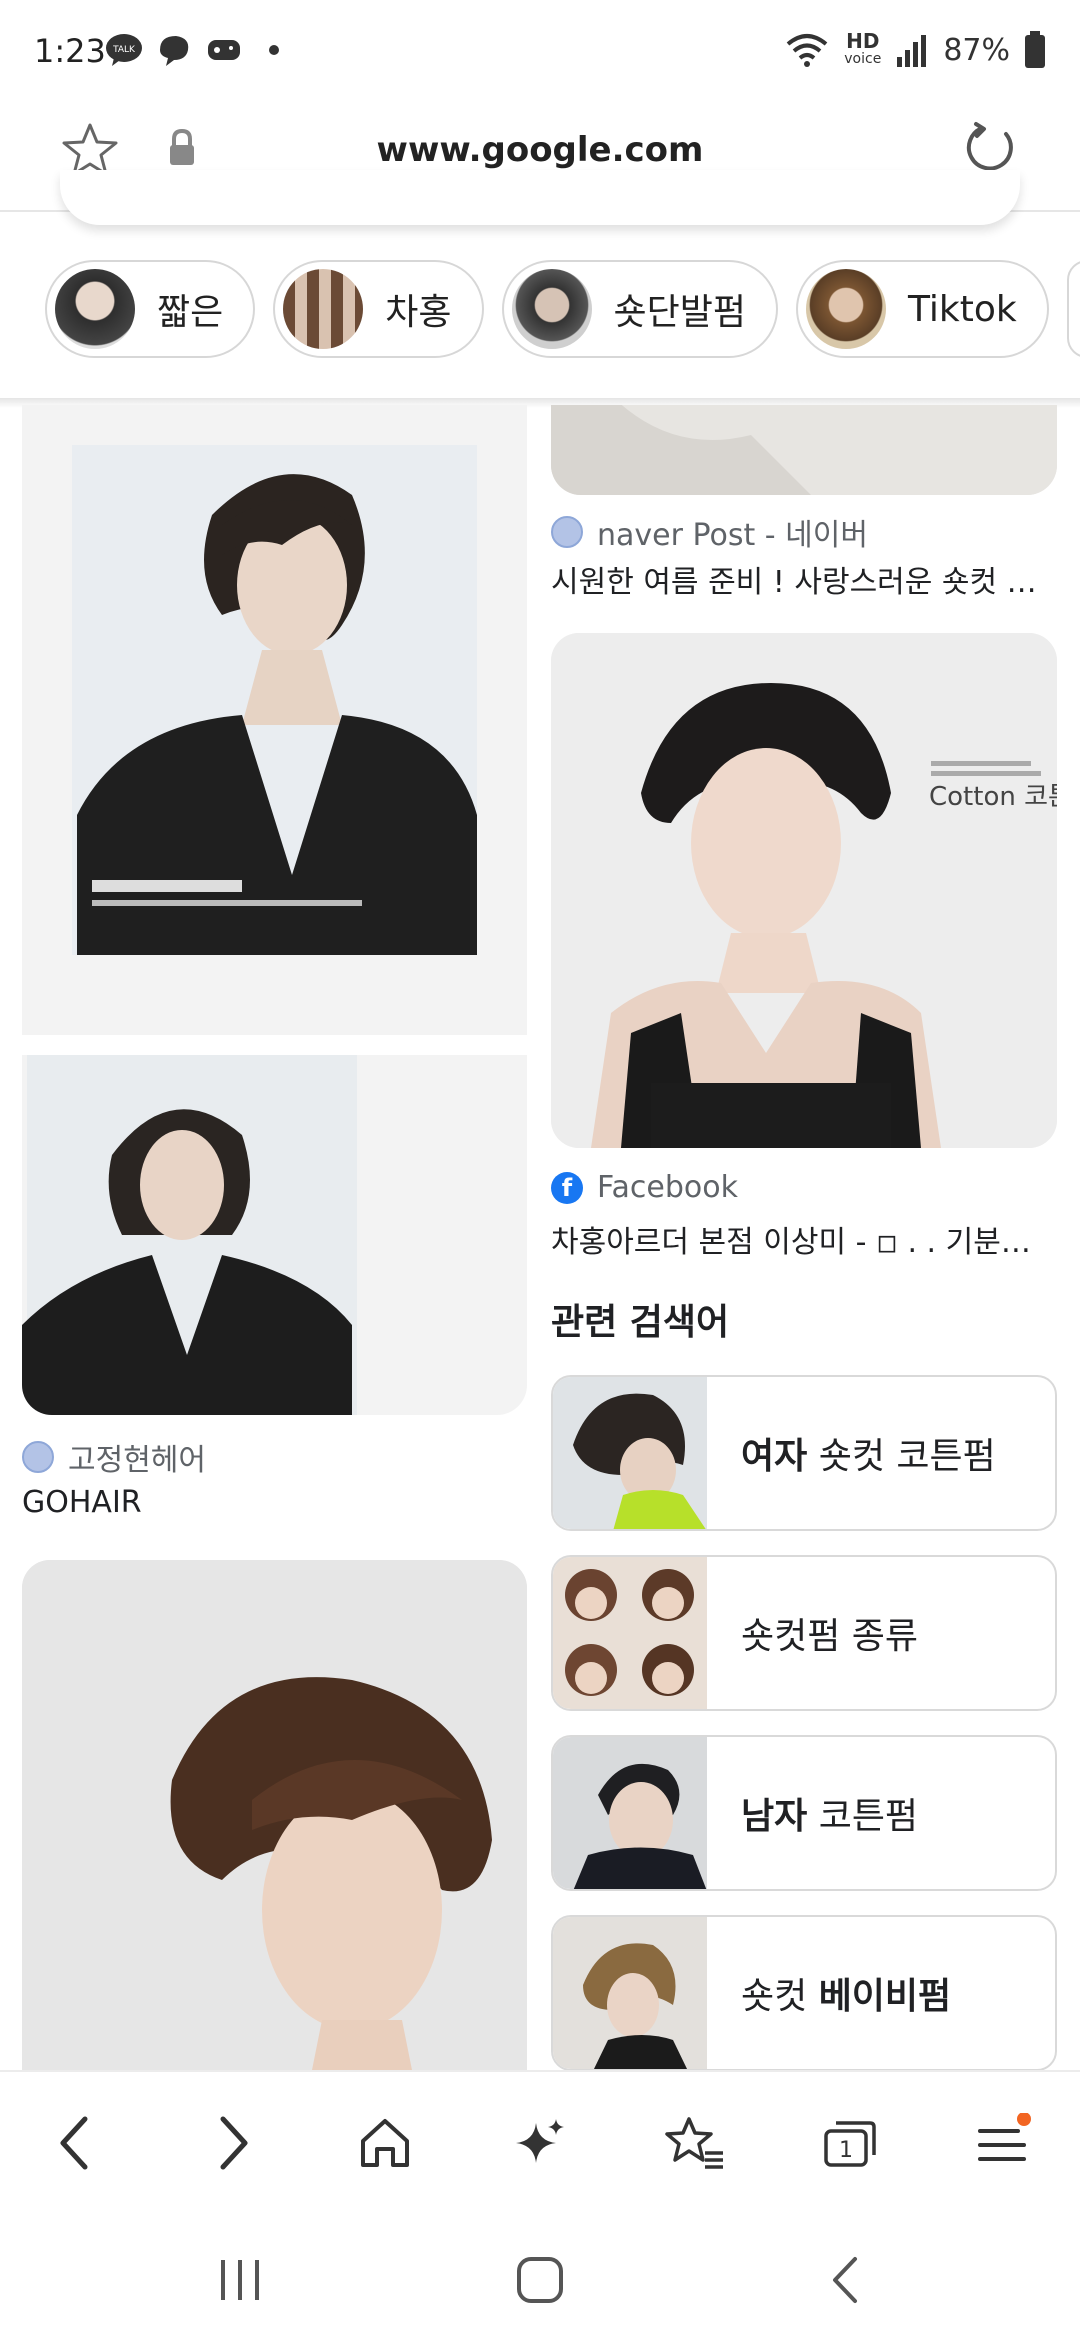 The height and width of the screenshot is (2340, 1080). I want to click on tabs-count: 1, so click(846, 2150).